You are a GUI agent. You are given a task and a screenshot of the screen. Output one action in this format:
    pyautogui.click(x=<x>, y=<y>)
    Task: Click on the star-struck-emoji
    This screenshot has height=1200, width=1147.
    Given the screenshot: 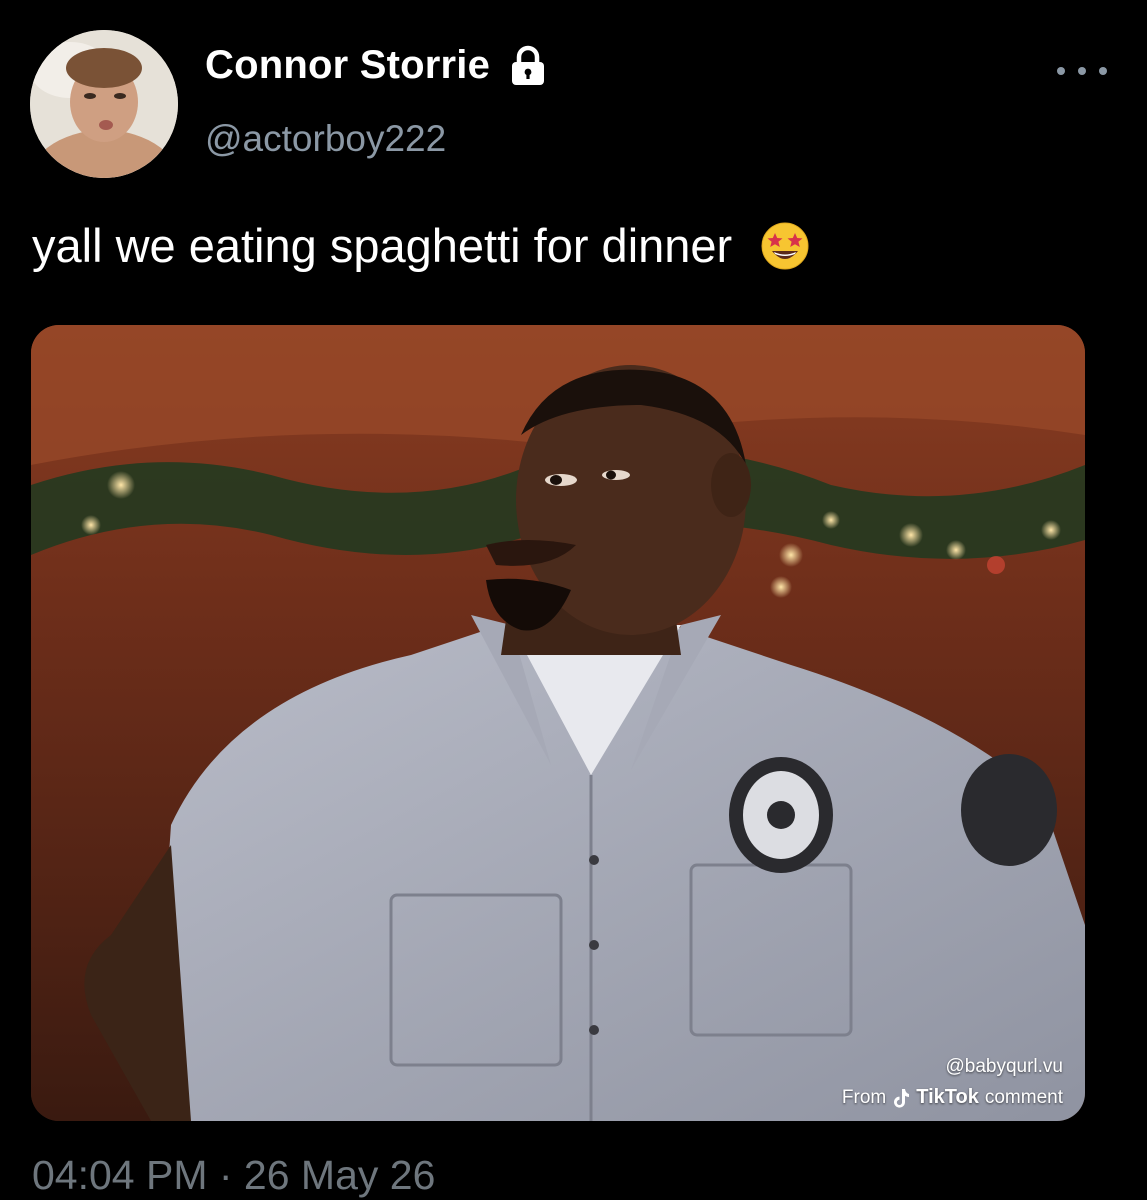 What is the action you would take?
    pyautogui.click(x=785, y=246)
    